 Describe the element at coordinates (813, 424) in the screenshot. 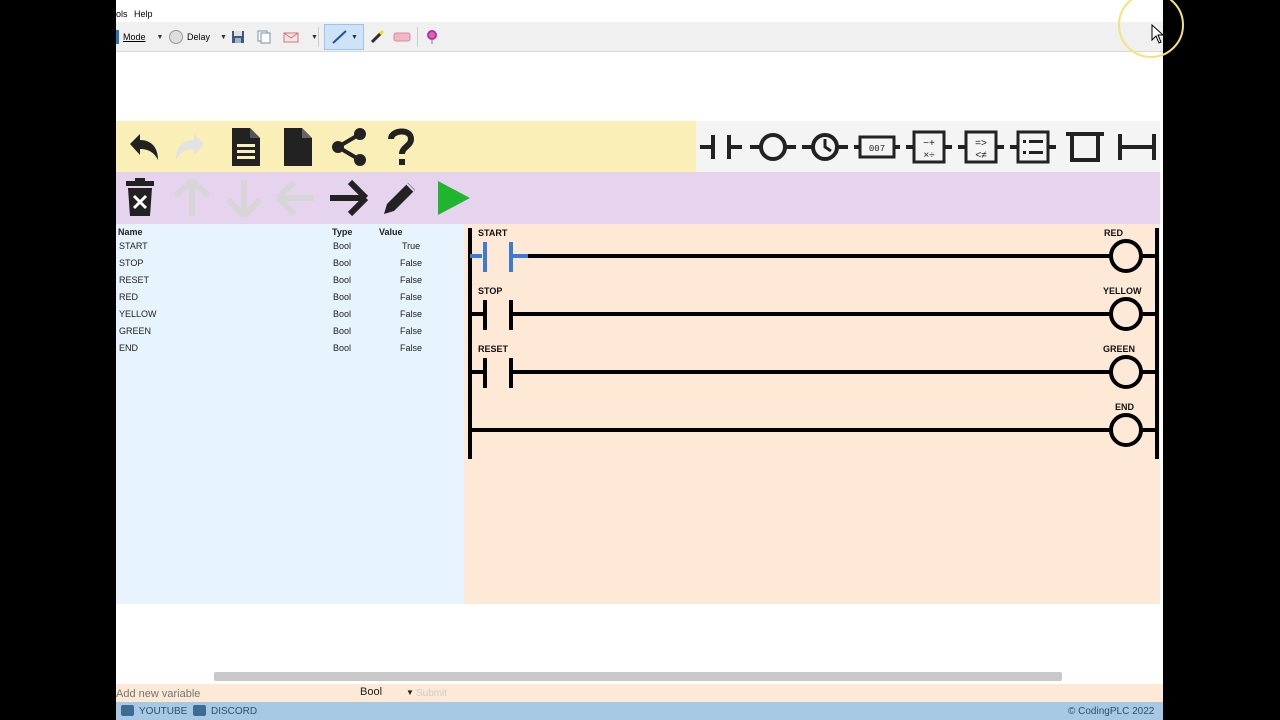

I see `rung: END` at that location.